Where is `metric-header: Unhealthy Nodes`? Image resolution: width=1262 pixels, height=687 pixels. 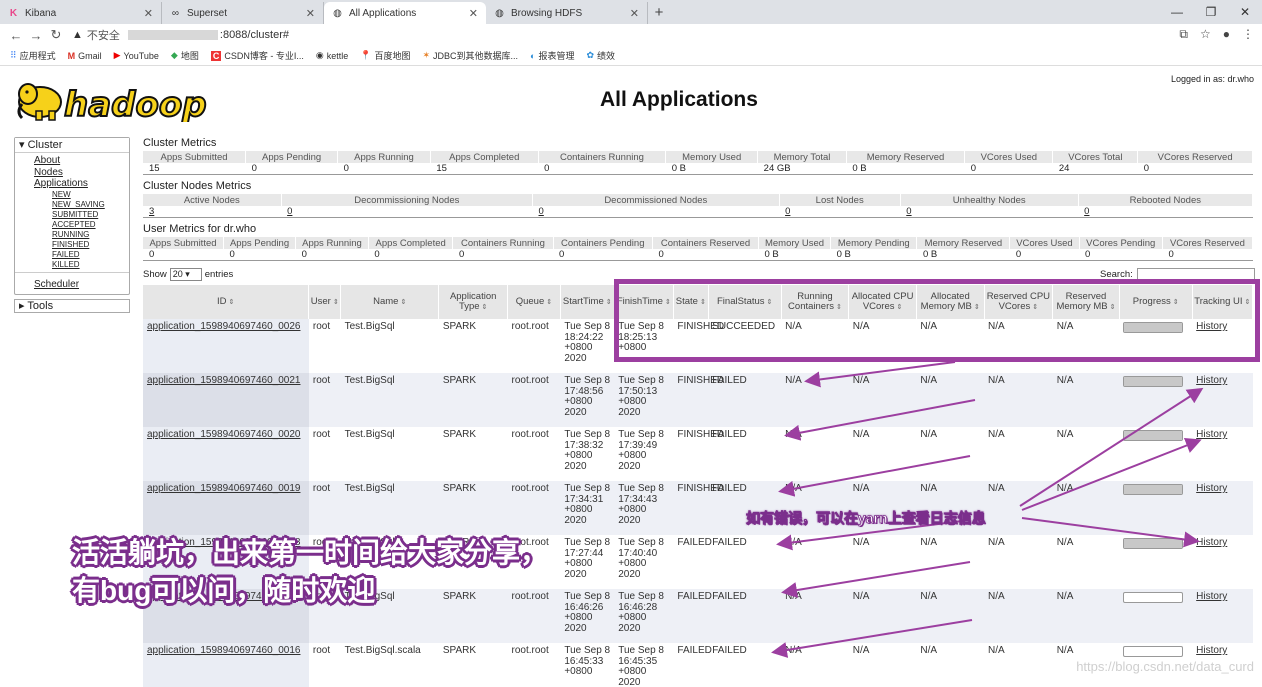
metric-header: Unhealthy Nodes is located at coordinates (989, 200).